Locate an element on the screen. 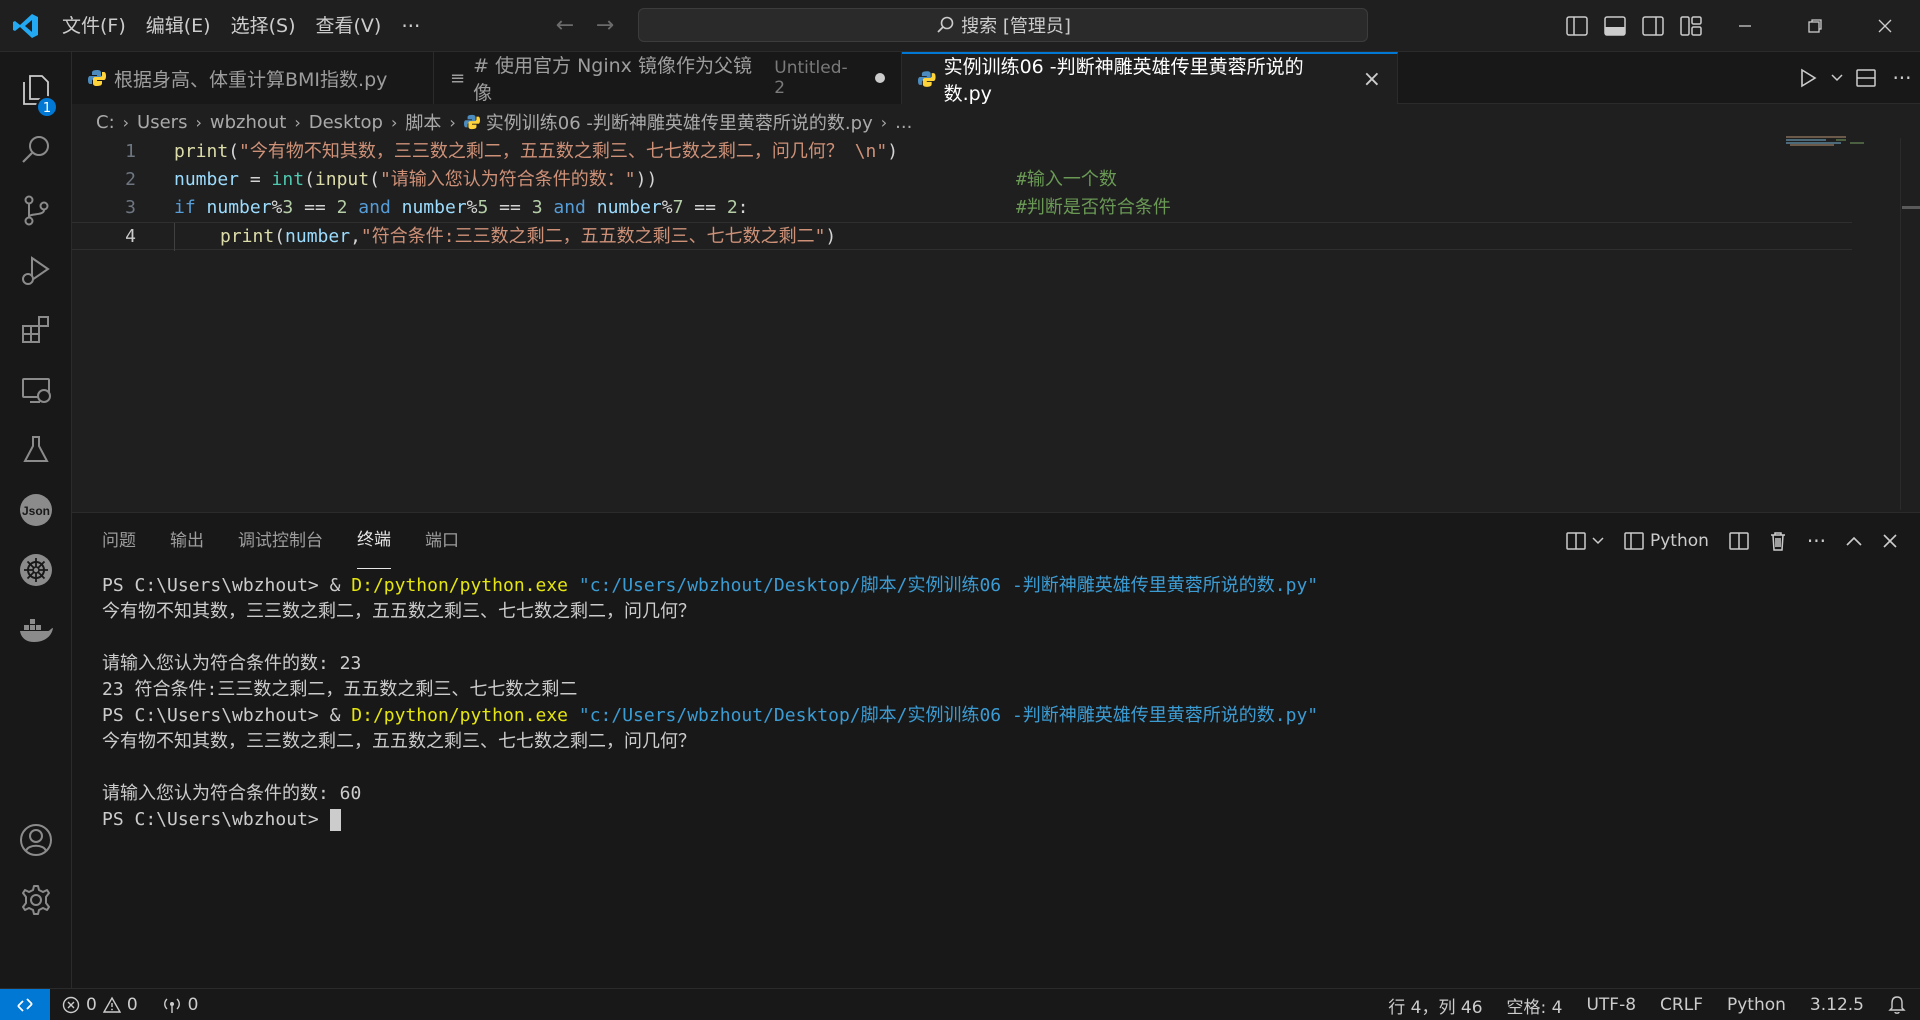  restore-window-icon is located at coordinates (1815, 26).